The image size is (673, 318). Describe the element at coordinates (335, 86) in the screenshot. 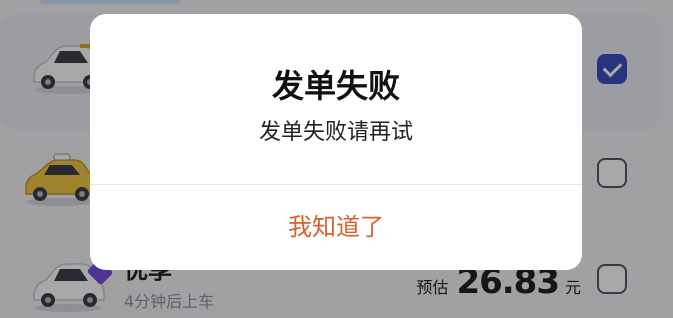

I see `dialog-title: 发单失败` at that location.